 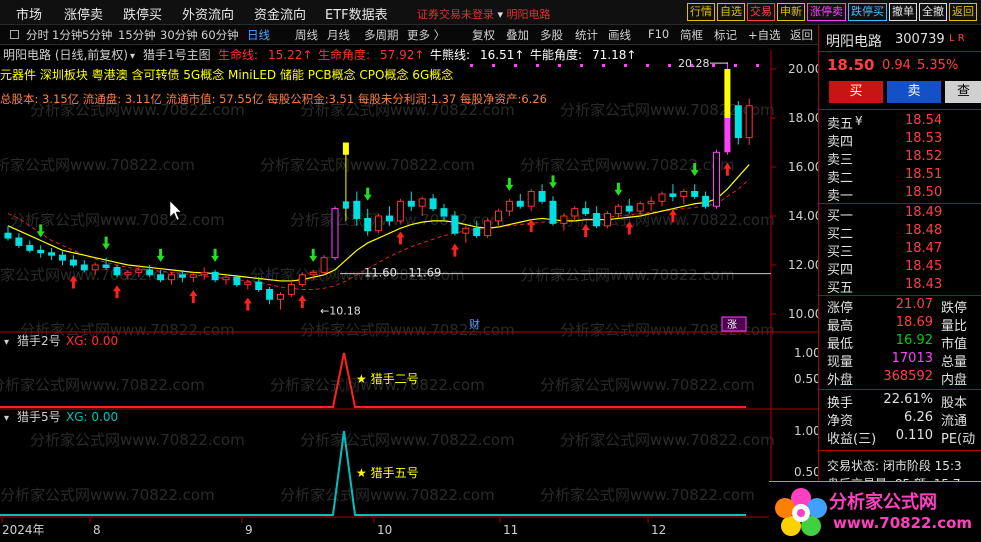 I want to click on signal-dot, so click(x=537, y=65).